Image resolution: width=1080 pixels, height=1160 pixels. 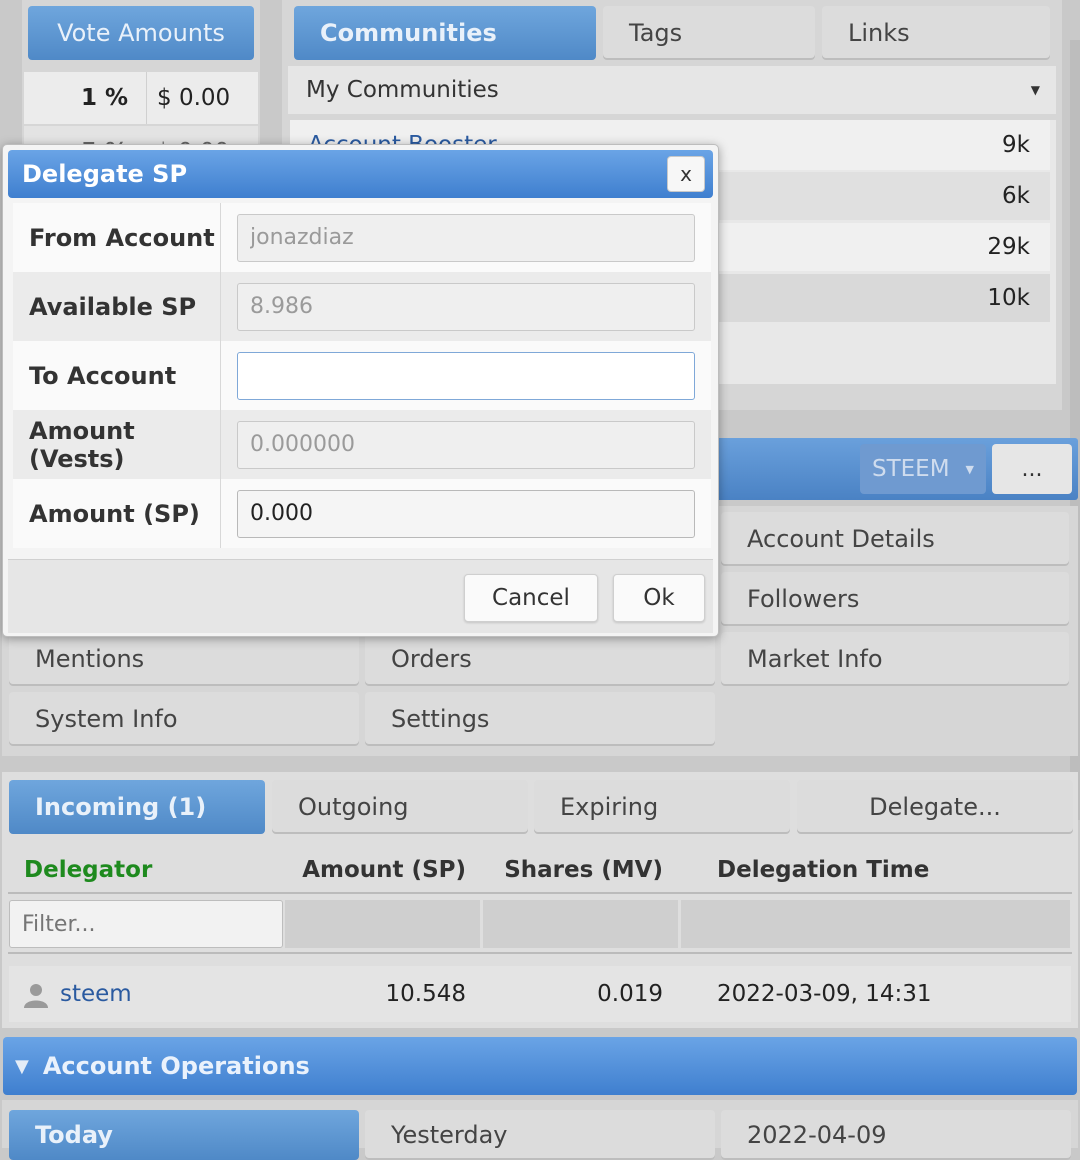 I want to click on communities-select-label: My Communities, so click(x=402, y=90).